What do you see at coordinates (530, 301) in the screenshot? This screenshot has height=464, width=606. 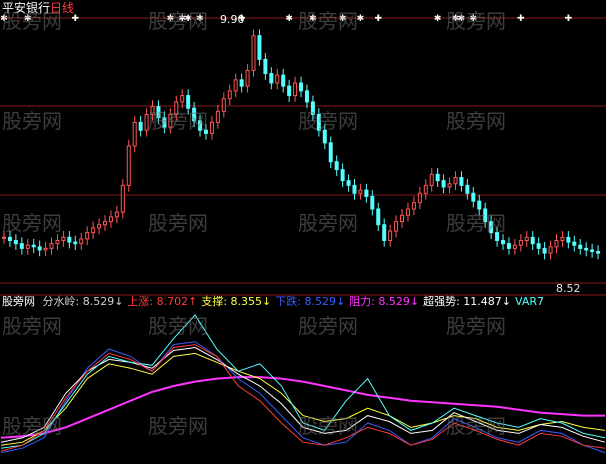 I see `indicator-legend-item: VAR7` at bounding box center [530, 301].